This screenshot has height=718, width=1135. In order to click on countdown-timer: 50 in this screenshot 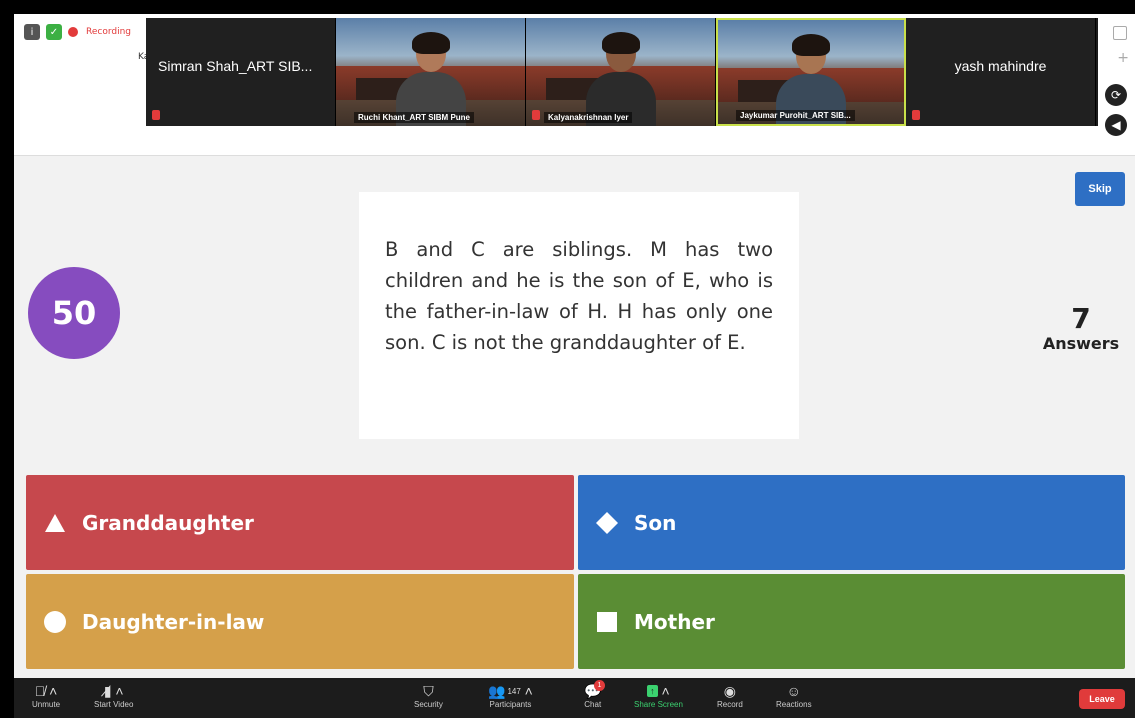, I will do `click(74, 313)`.